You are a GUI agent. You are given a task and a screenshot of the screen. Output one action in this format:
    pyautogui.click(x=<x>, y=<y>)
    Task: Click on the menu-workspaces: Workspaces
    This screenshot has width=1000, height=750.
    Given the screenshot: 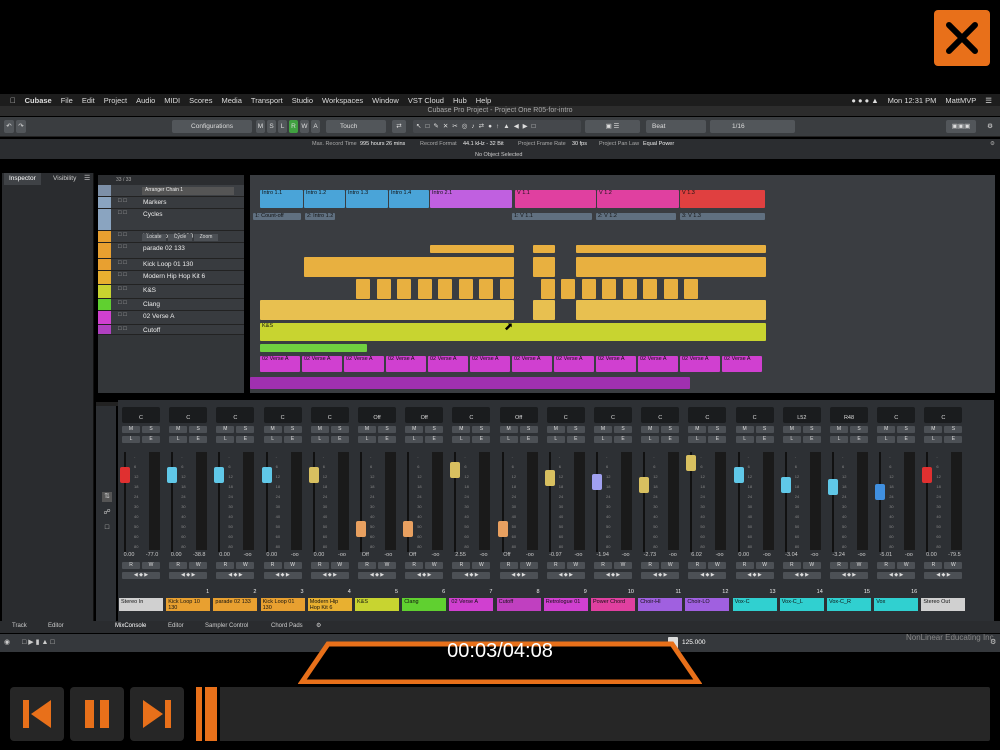 What is the action you would take?
    pyautogui.click(x=342, y=100)
    